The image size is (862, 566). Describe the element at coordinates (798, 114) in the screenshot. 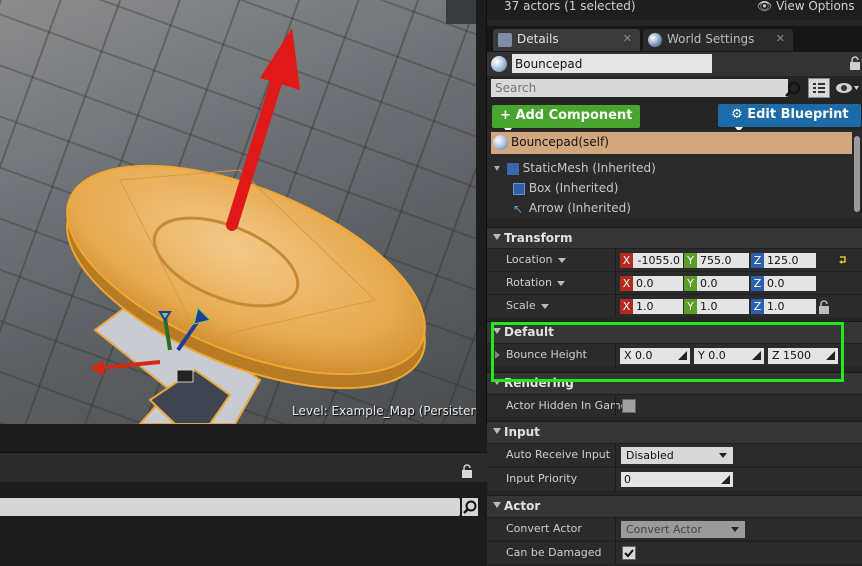

I see `edit-blueprint-label: Edit Blueprint` at that location.